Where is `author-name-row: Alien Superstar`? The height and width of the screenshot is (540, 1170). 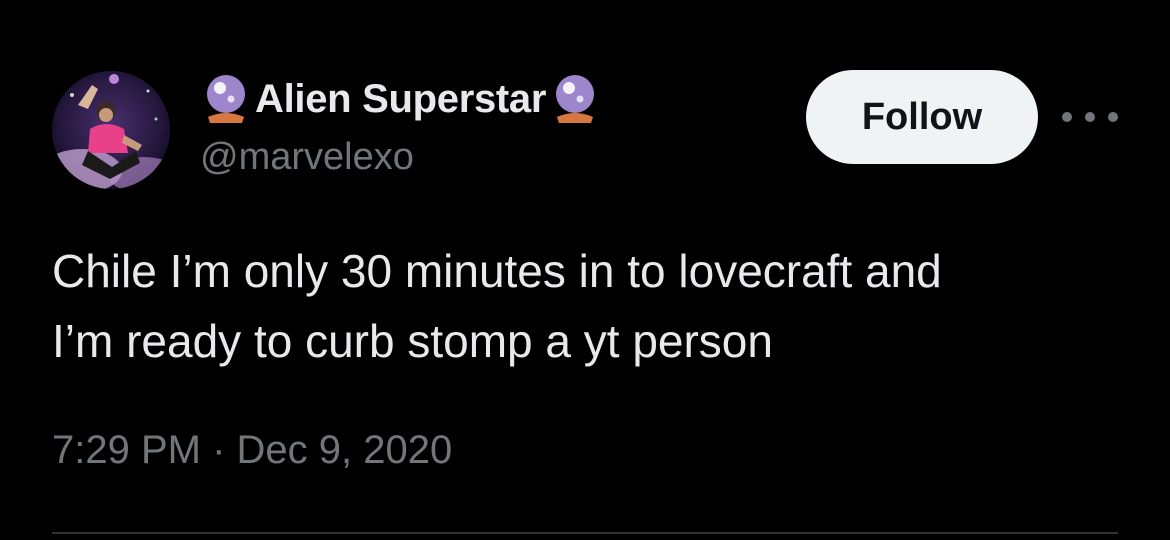 author-name-row: Alien Superstar is located at coordinates (400, 99).